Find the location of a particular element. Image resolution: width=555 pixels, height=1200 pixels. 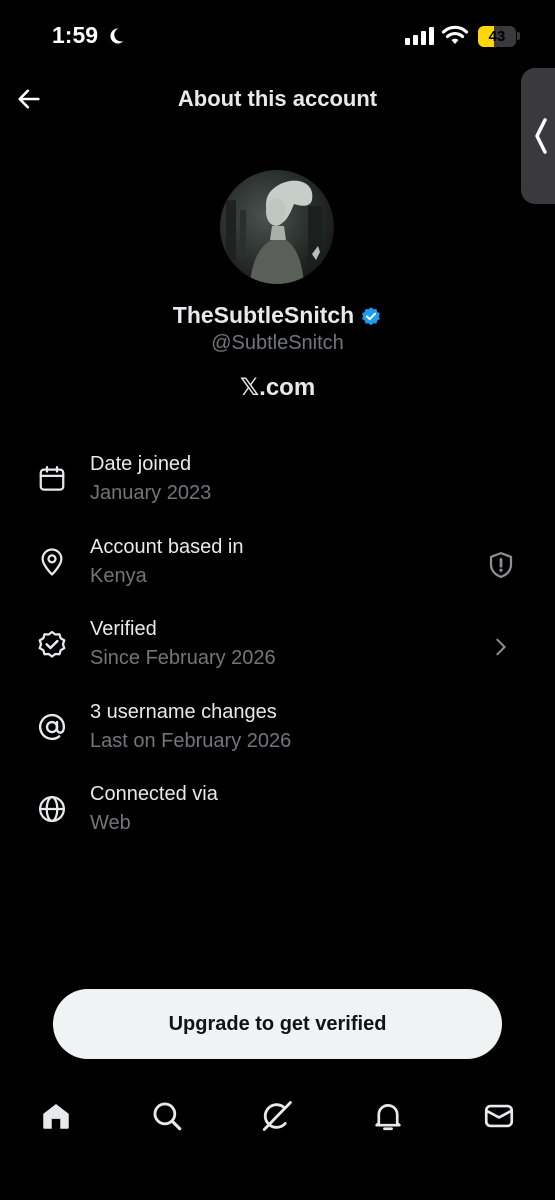

info-subtitle: Kenya is located at coordinates (118, 576).